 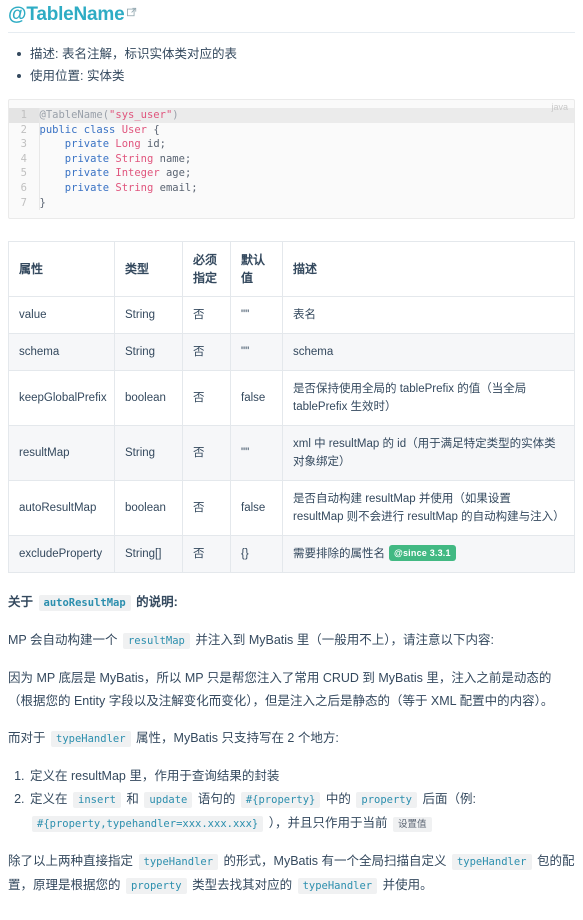 What do you see at coordinates (178, 862) in the screenshot?
I see `inline-code-typehandler-1: typeHandler` at bounding box center [178, 862].